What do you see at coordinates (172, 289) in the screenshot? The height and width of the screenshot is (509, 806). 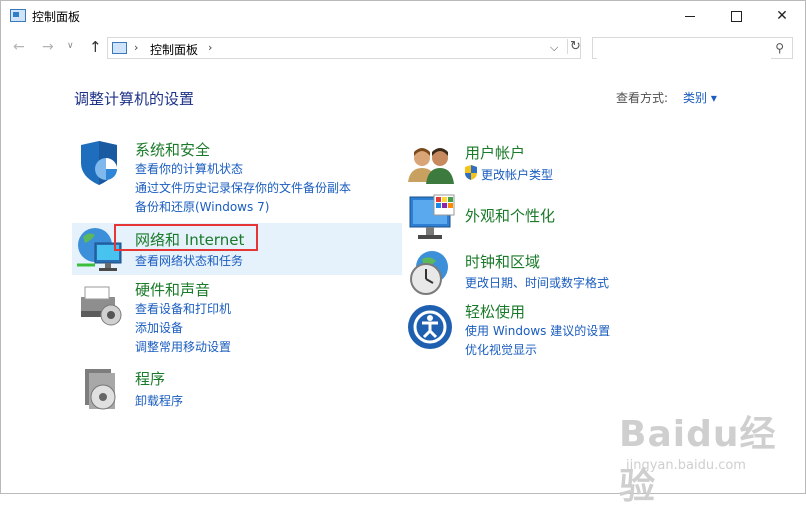 I see `hardware-sound-title: 硬件和声音` at bounding box center [172, 289].